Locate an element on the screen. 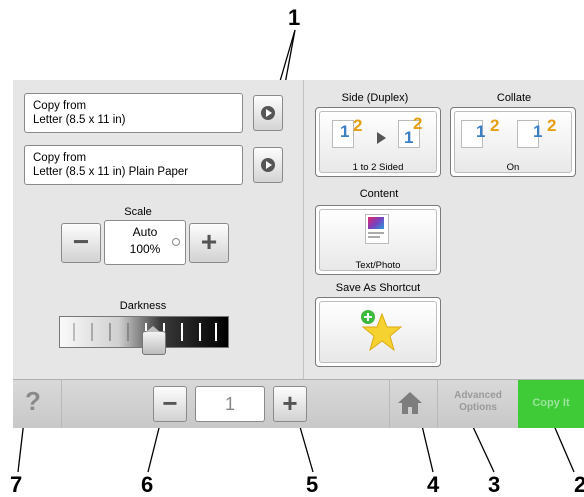  callout-6: 6 is located at coordinates (147, 484).